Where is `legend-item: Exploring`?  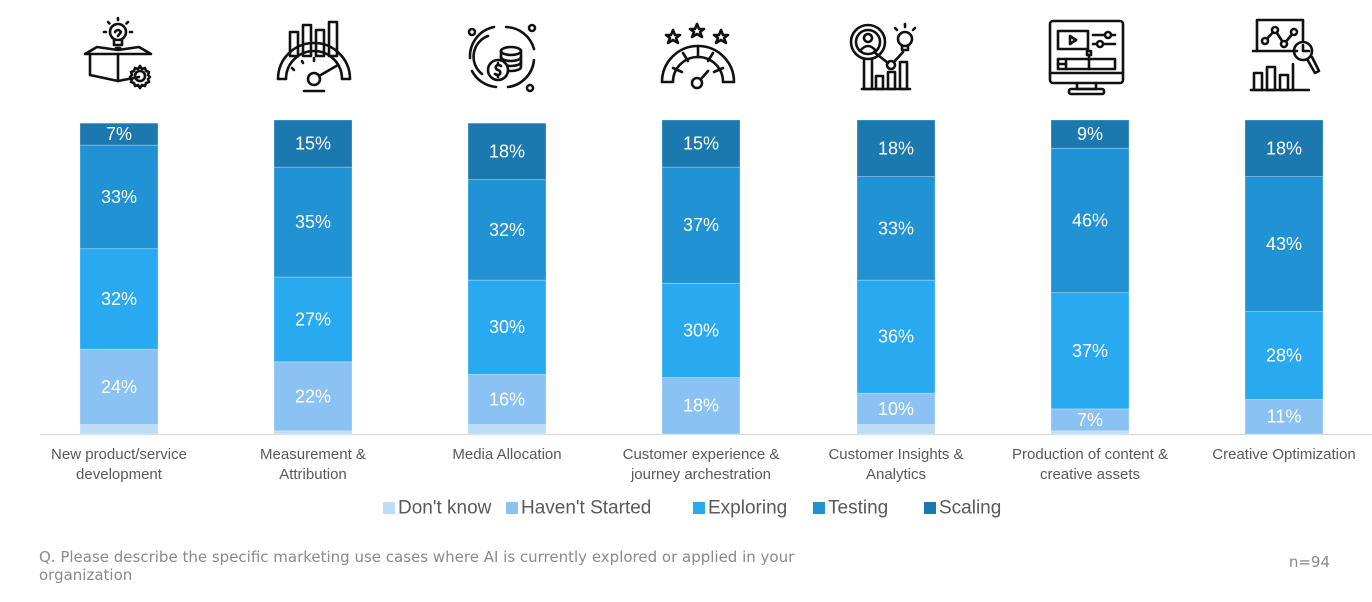
legend-item: Exploring is located at coordinates (740, 508).